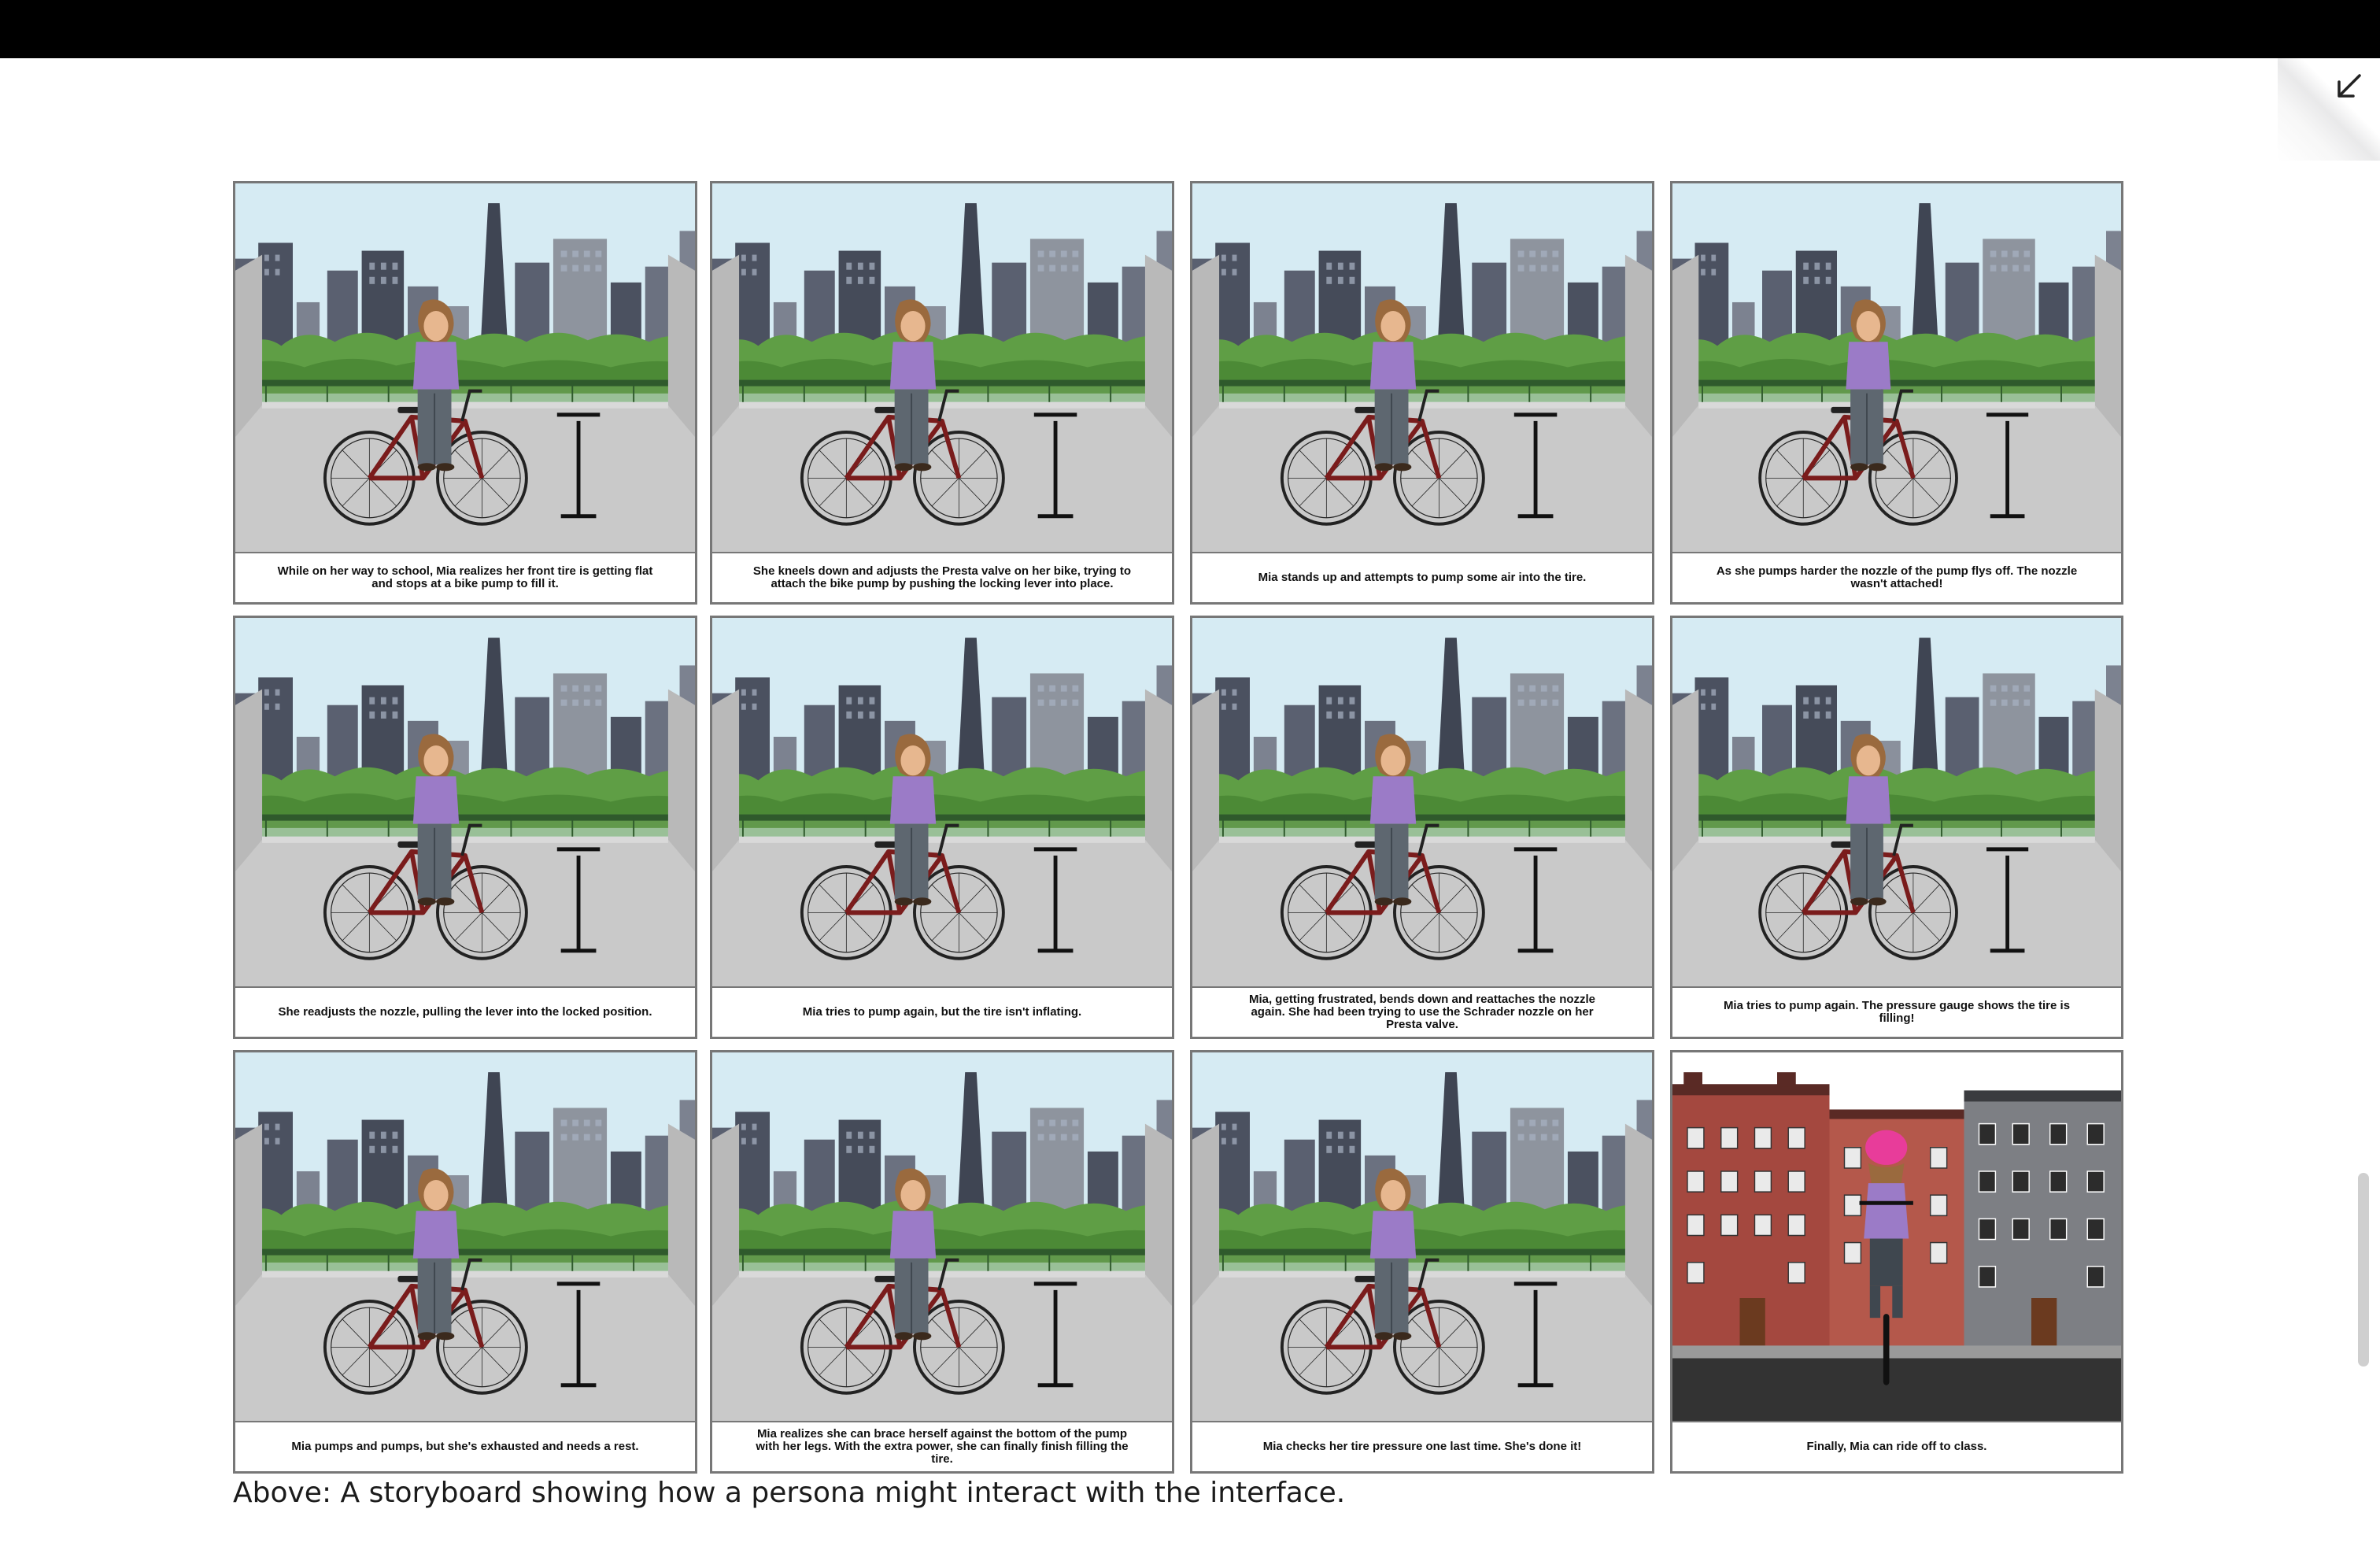 Image resolution: width=2380 pixels, height=1546 pixels. I want to click on panel-caption: Finally, Mia can ride off to class., so click(1896, 1446).